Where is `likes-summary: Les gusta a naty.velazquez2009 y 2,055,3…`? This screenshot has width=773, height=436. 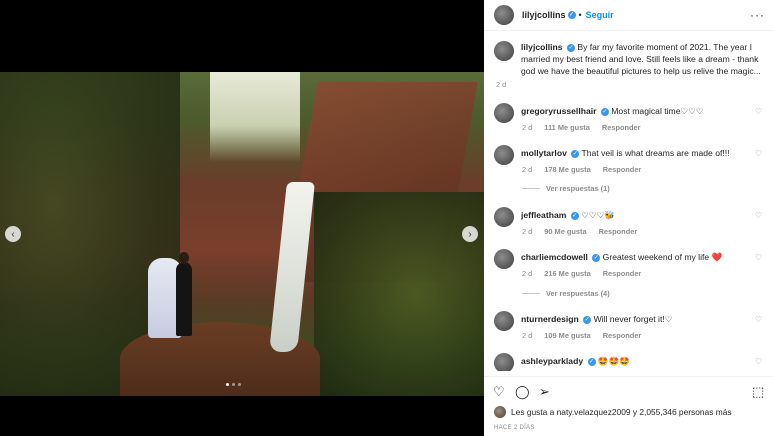
likes-summary: Les gusta a naty.velazquez2009 y 2,055,3… is located at coordinates (613, 412).